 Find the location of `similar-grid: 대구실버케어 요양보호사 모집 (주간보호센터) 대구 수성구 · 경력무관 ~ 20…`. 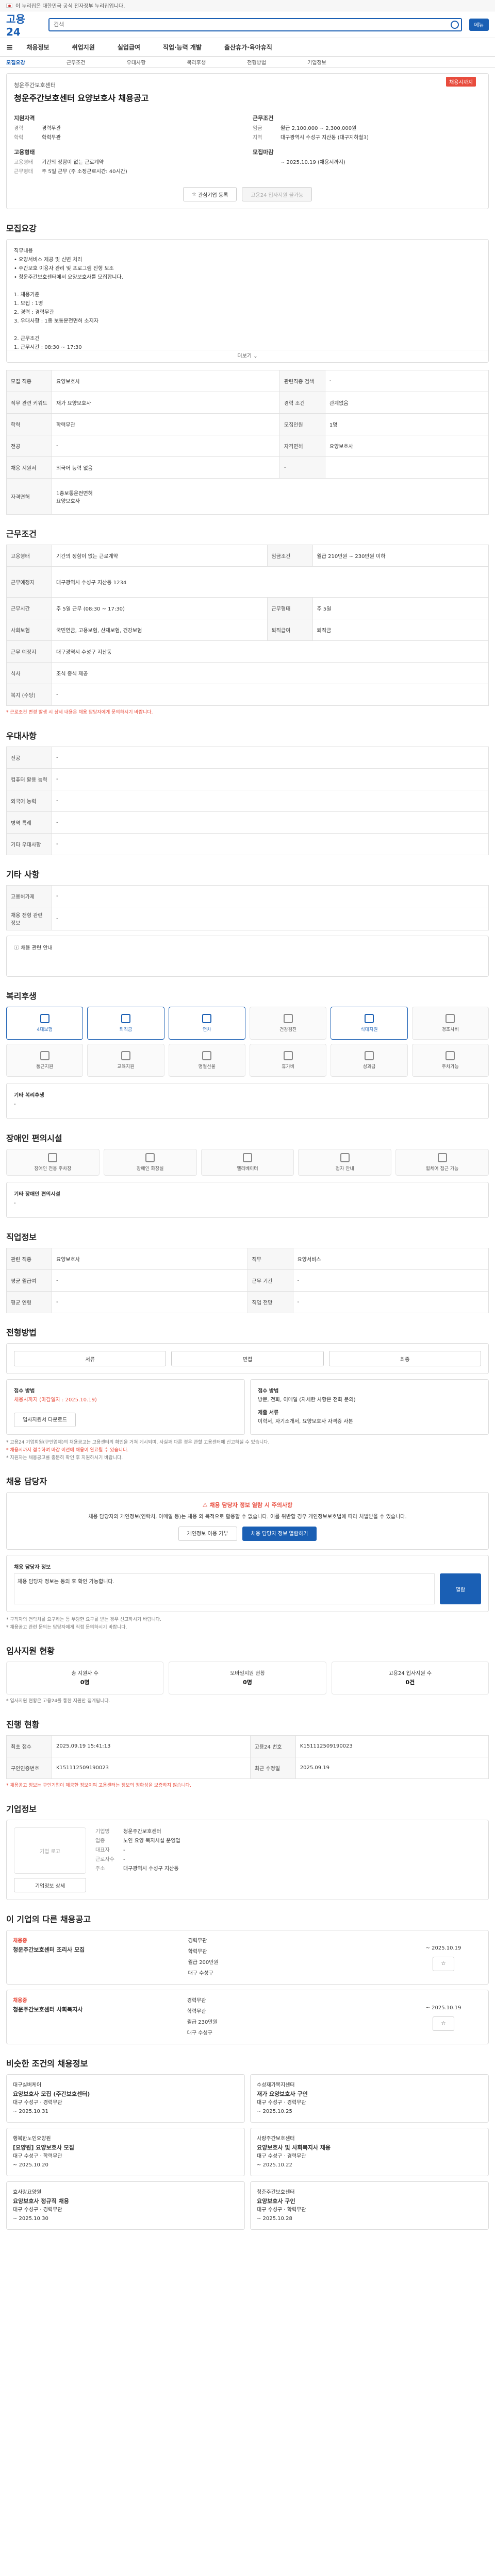

similar-grid: 대구실버케어 요양보호사 모집 (주간보호센터) 대구 수성구 · 경력무관 ~ 20… is located at coordinates (247, 2152).